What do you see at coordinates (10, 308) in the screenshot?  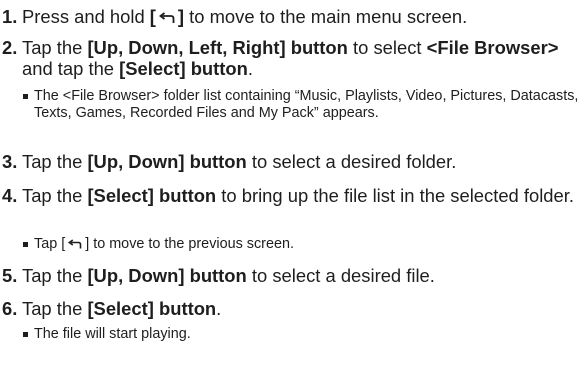 I see `step-number: 6.` at bounding box center [10, 308].